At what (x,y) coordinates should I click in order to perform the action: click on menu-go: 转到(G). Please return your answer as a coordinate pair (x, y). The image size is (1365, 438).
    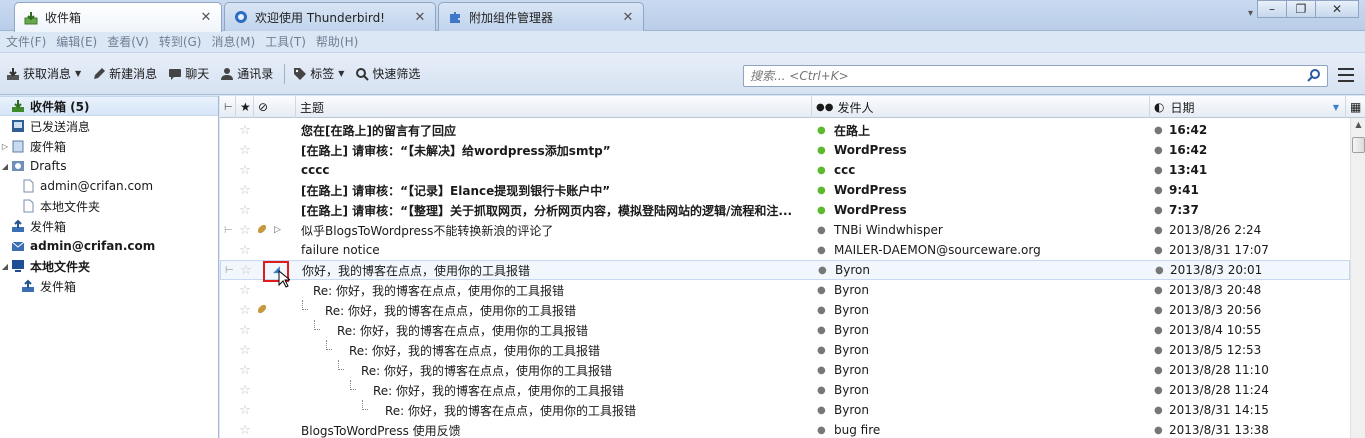
    Looking at the image, I should click on (180, 41).